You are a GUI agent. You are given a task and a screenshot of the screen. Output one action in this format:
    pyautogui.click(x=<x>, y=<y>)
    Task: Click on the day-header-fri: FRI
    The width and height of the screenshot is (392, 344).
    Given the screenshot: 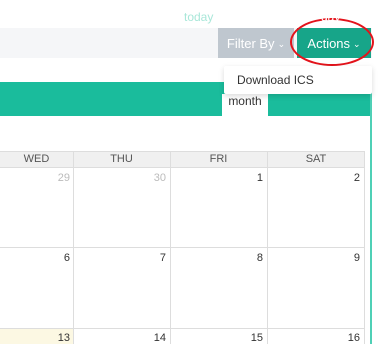 What is the action you would take?
    pyautogui.click(x=218, y=159)
    